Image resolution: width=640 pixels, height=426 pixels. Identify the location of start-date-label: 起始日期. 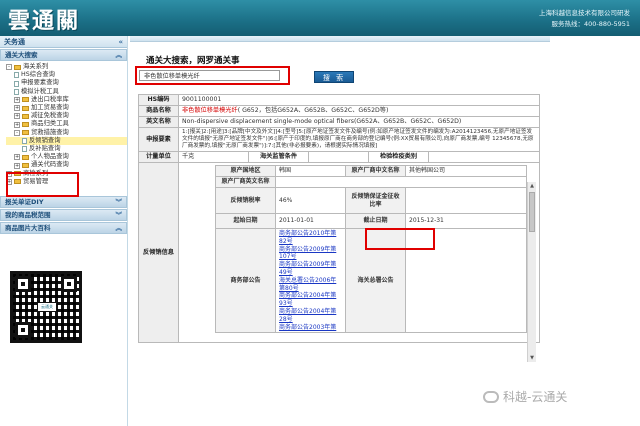
(245, 221).